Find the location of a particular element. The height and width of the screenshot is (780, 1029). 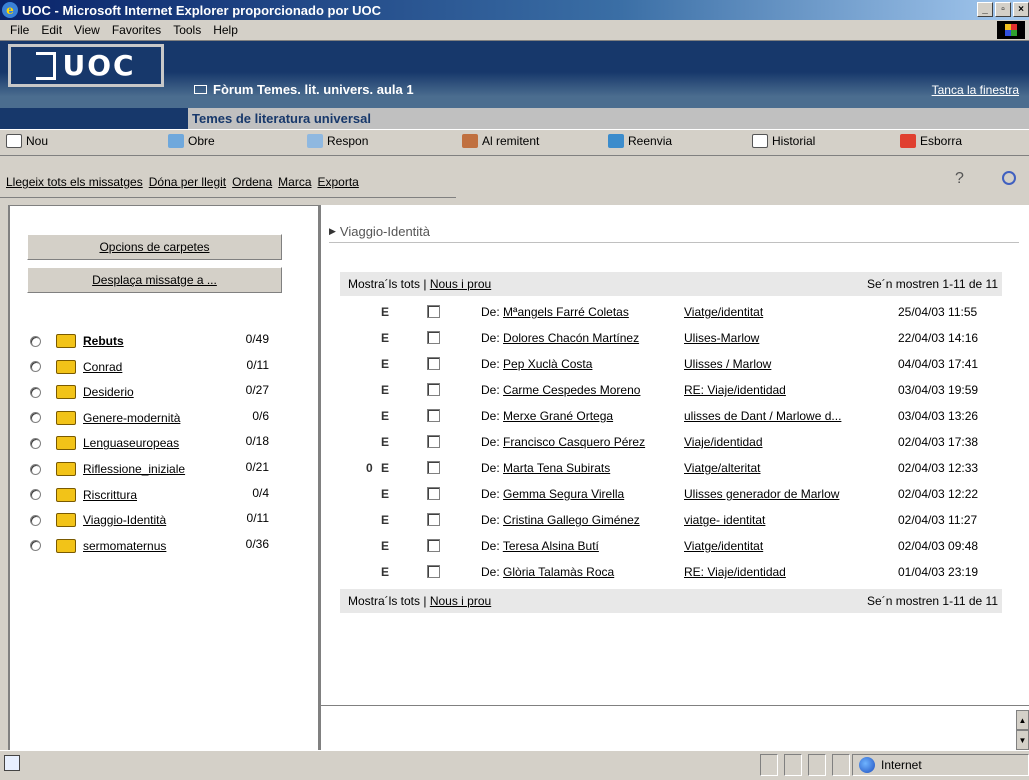

sender-link: Teresa Alsina Butí is located at coordinates (551, 546).